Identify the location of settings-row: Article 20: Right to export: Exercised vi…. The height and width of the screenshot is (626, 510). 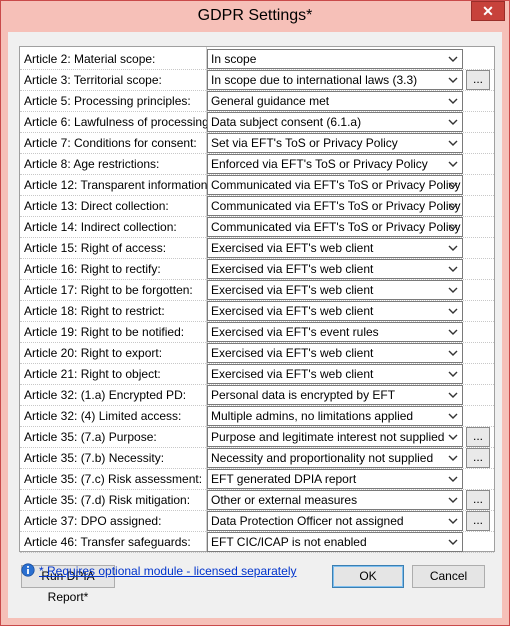
(257, 353).